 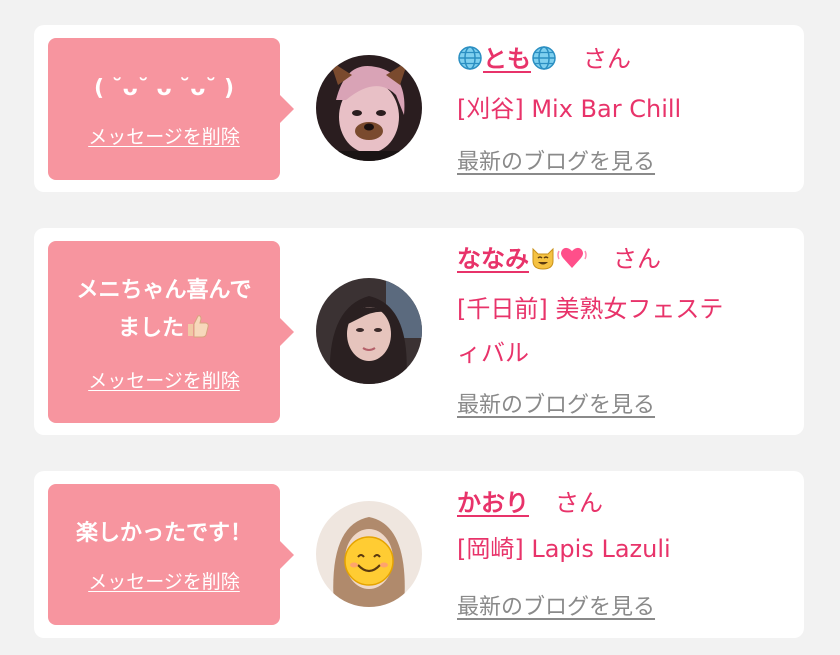 I want to click on sender-name-row: ななみ さん, so click(x=624, y=261).